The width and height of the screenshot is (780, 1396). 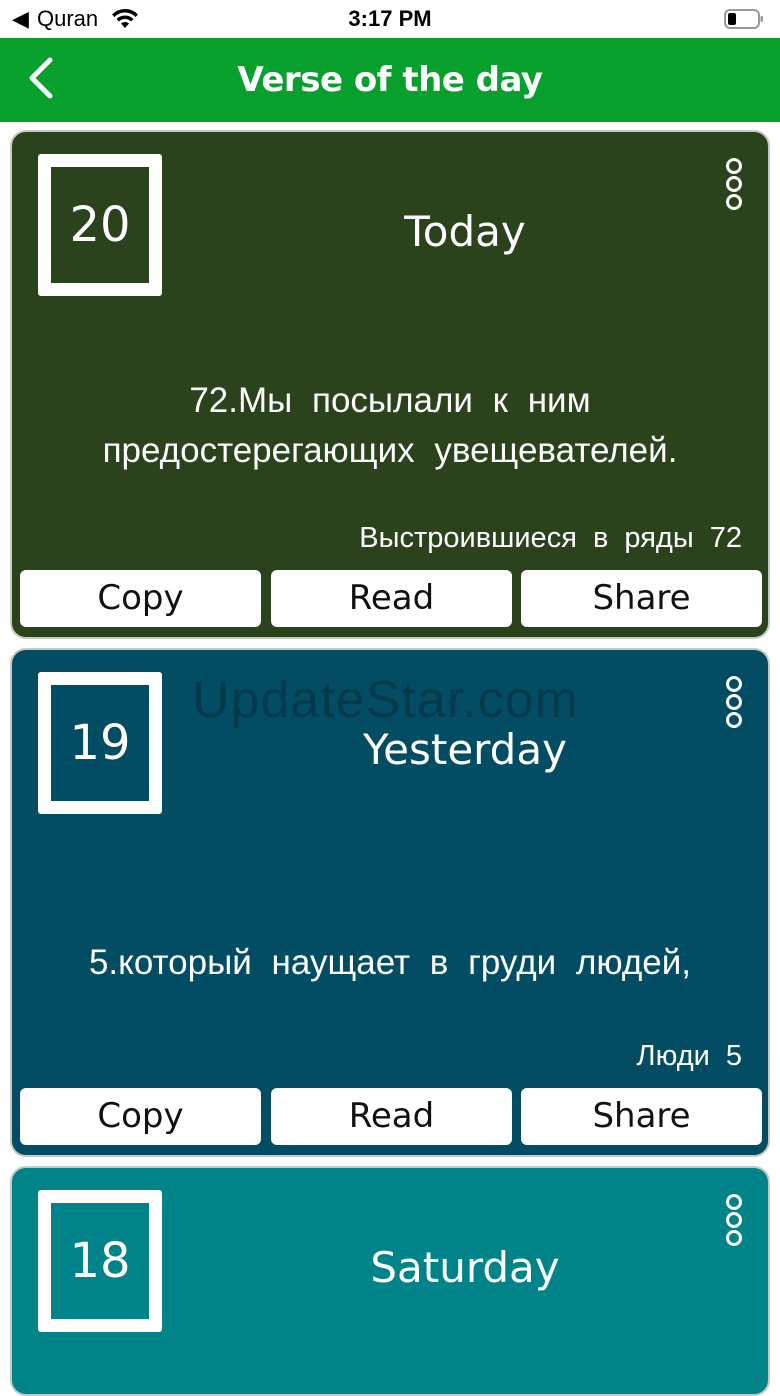 What do you see at coordinates (689, 1056) in the screenshot?
I see `verse-source: Люди 5` at bounding box center [689, 1056].